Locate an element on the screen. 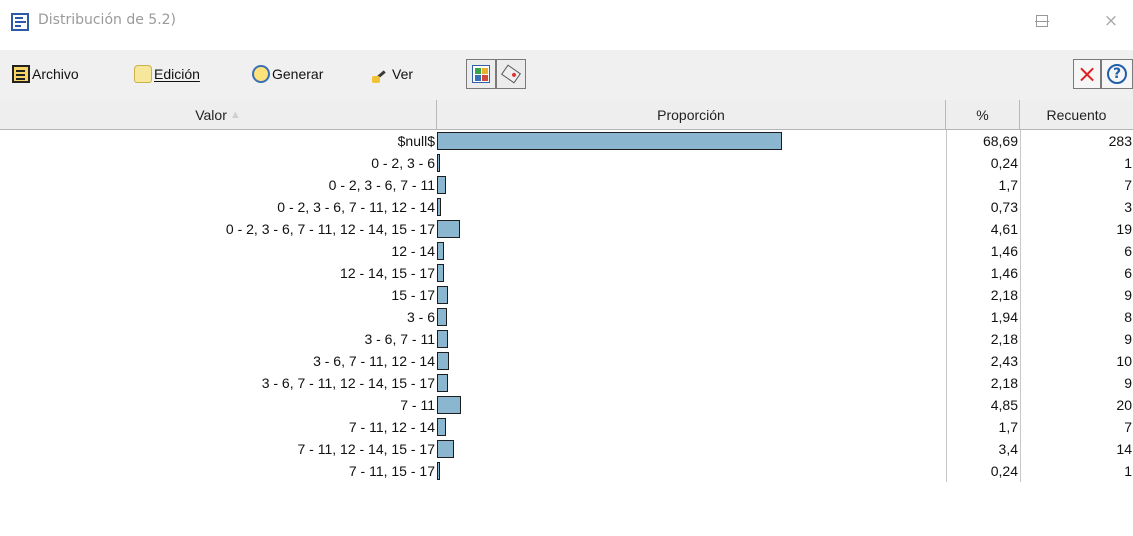  table-header: Valor ▲ Proporción % Recuento is located at coordinates (566, 115).